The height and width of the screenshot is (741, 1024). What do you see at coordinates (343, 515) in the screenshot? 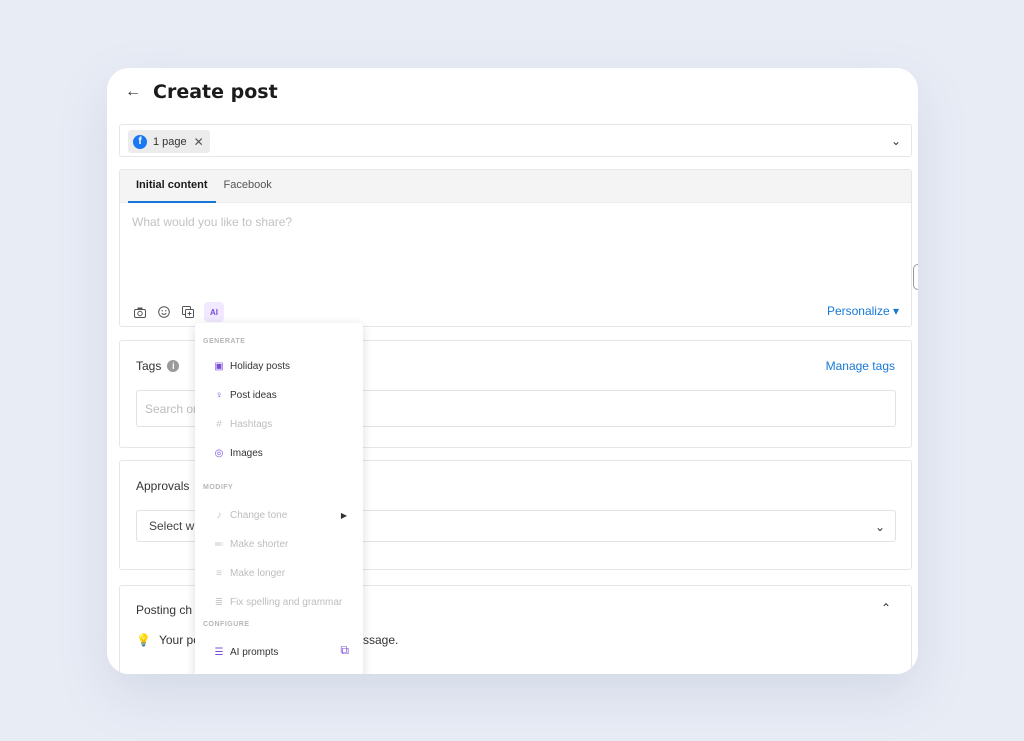
I see `caret-right-icon: ▶` at bounding box center [343, 515].